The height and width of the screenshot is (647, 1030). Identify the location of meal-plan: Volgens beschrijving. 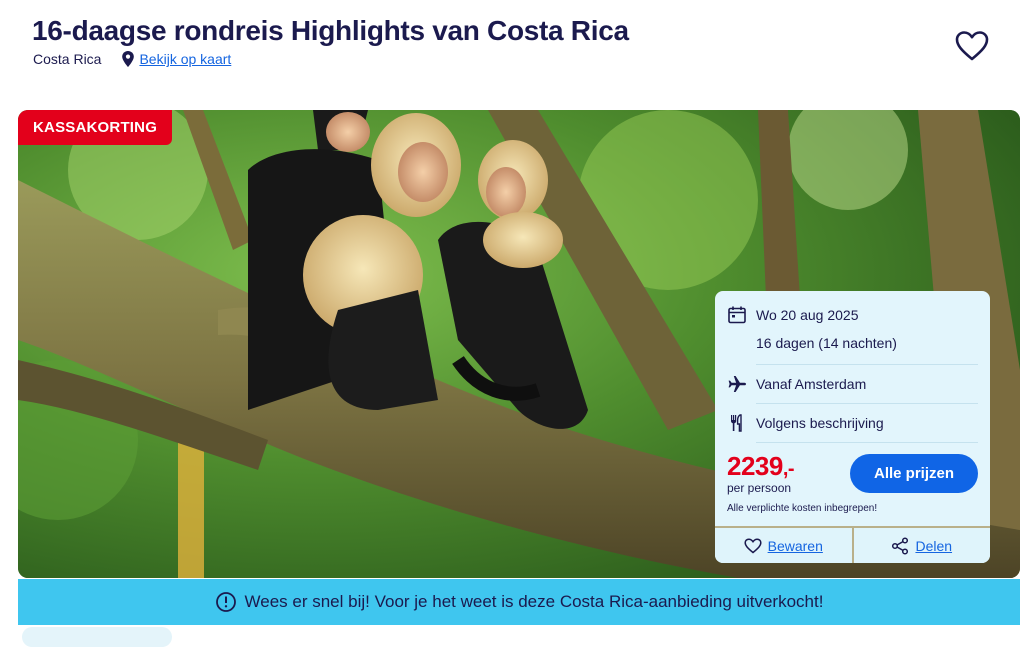
(820, 423).